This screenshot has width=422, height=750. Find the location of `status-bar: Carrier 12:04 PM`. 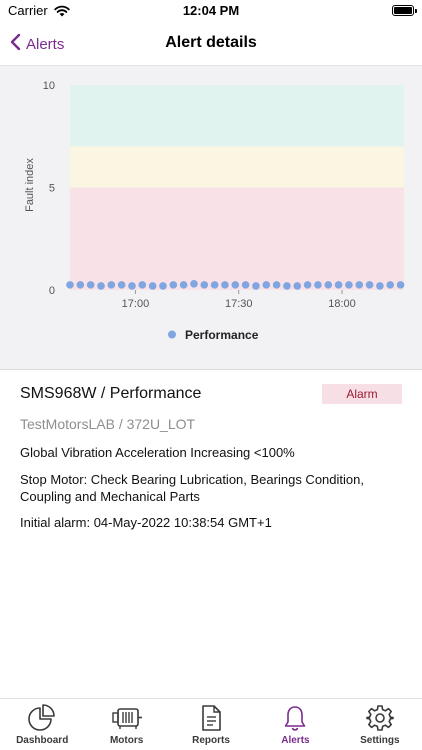

status-bar: Carrier 12:04 PM is located at coordinates (211, 11).